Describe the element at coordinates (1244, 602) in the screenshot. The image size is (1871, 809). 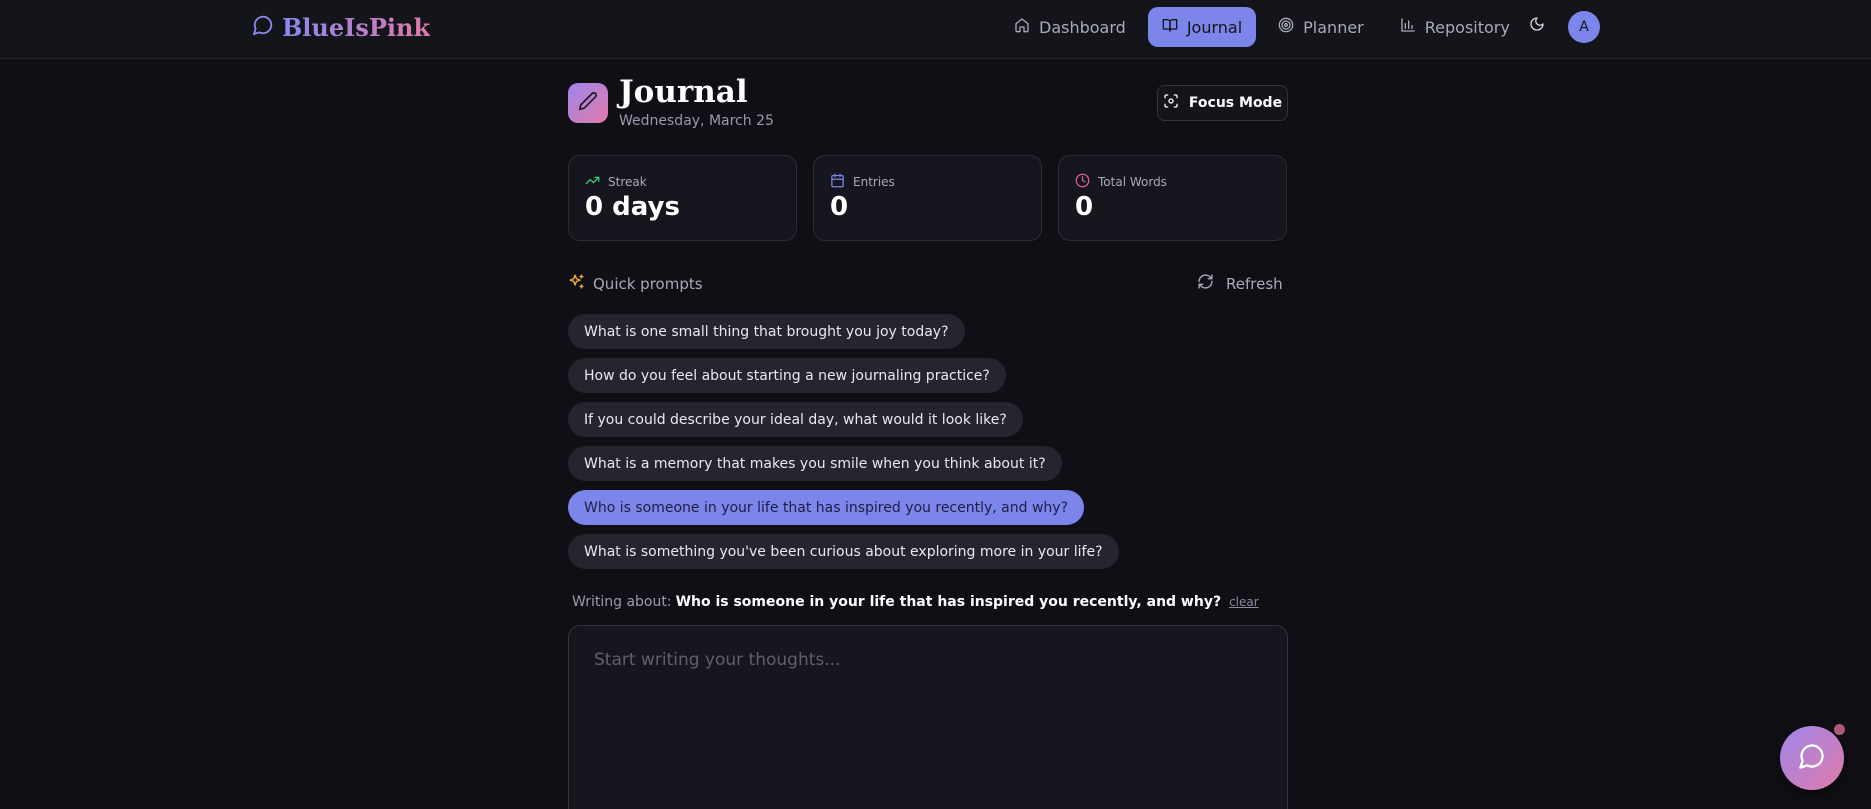
I see `clear-topic-link: clear` at that location.